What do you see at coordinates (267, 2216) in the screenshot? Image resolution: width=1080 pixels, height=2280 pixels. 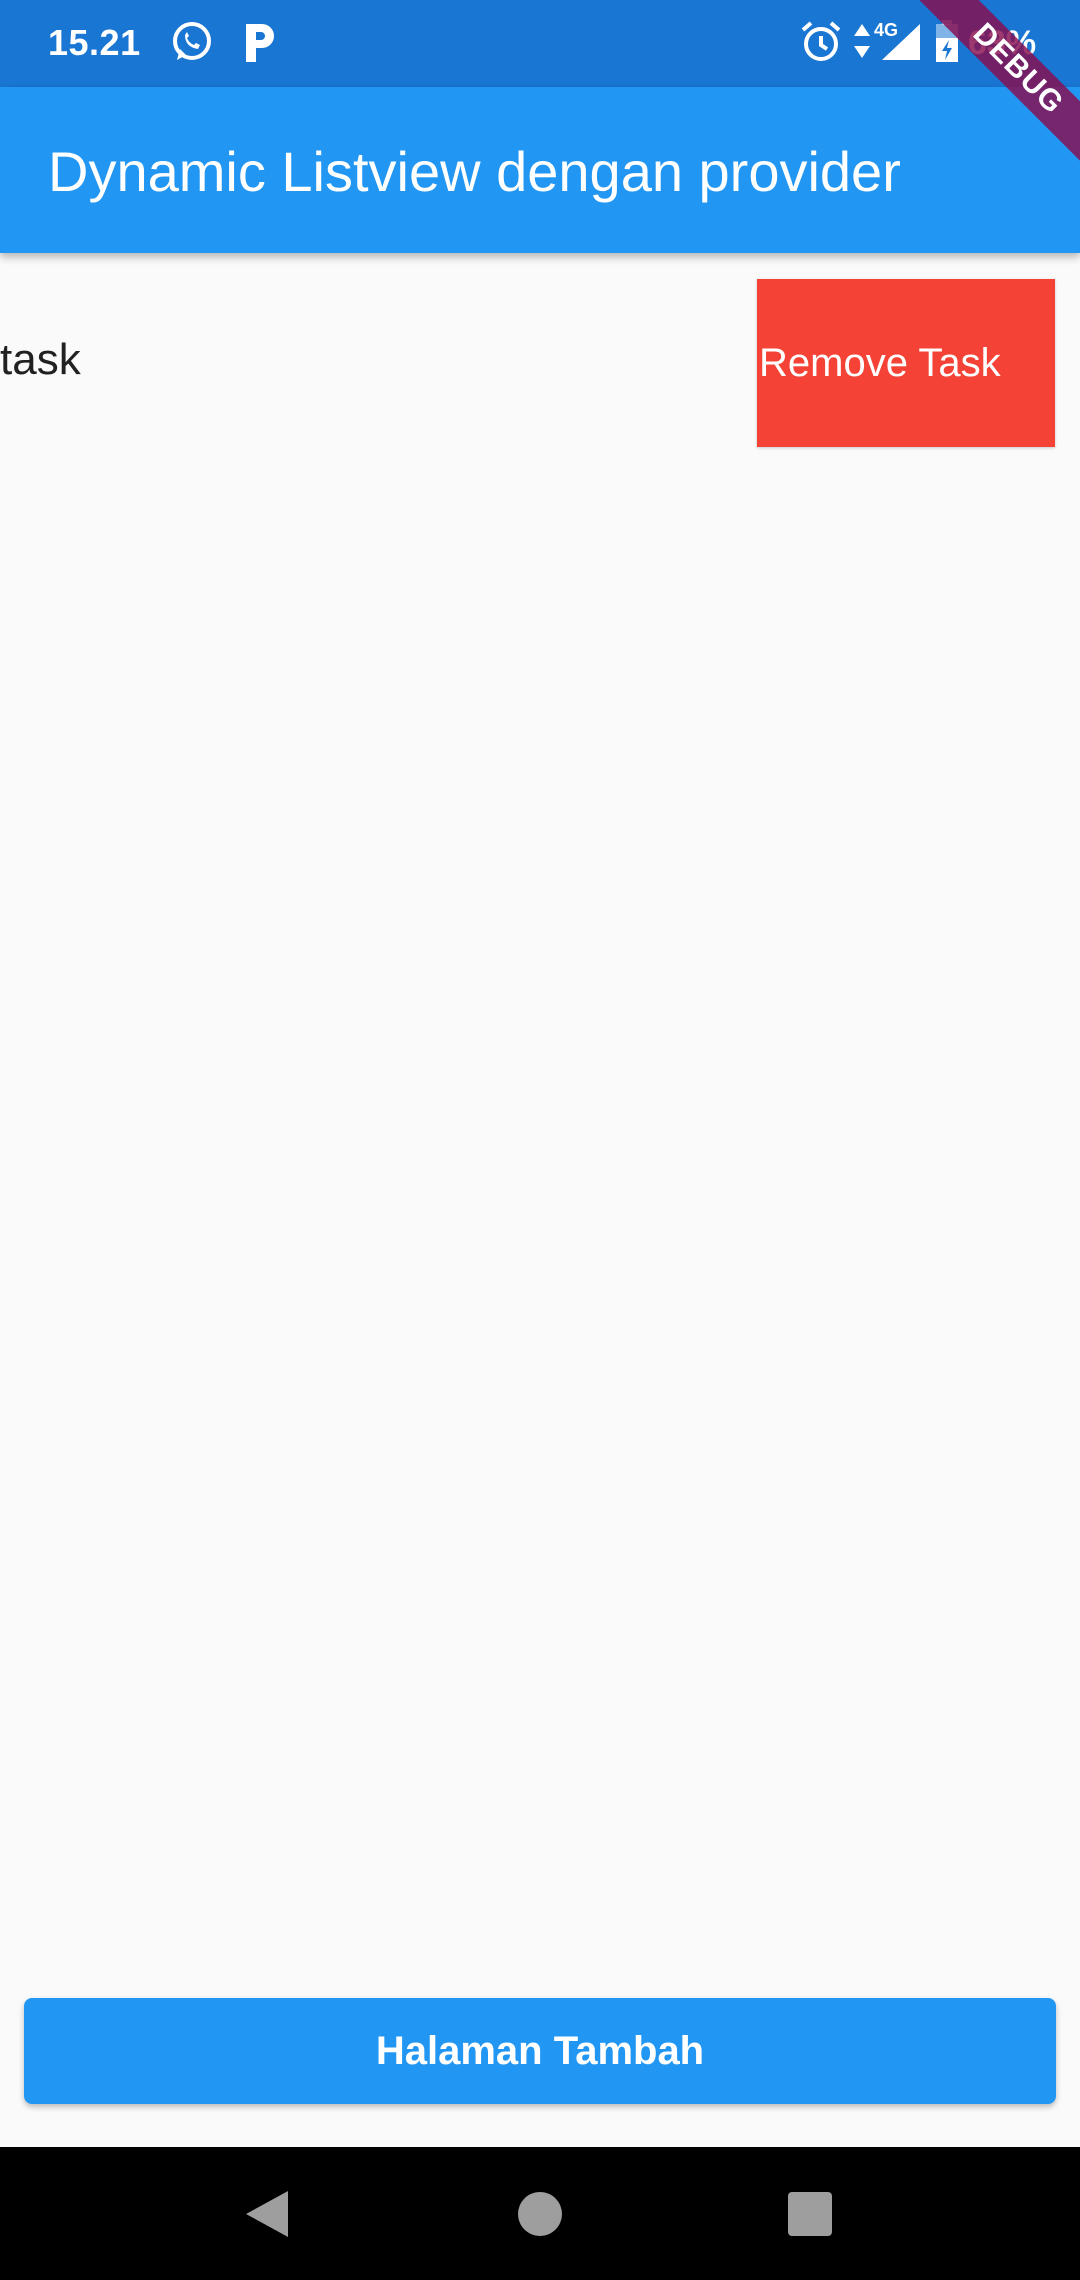 I see `back-icon` at bounding box center [267, 2216].